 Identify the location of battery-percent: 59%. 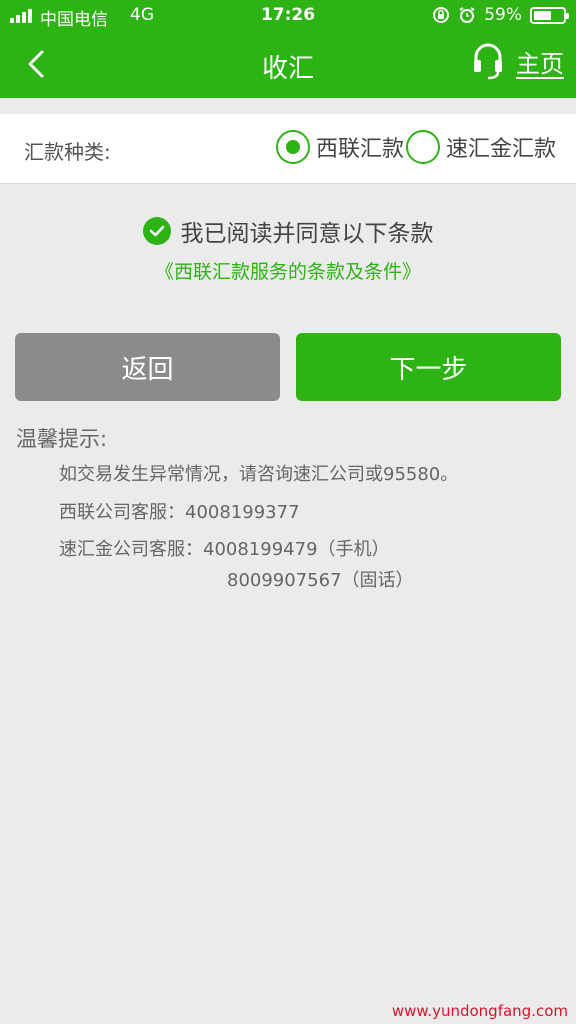
(503, 15).